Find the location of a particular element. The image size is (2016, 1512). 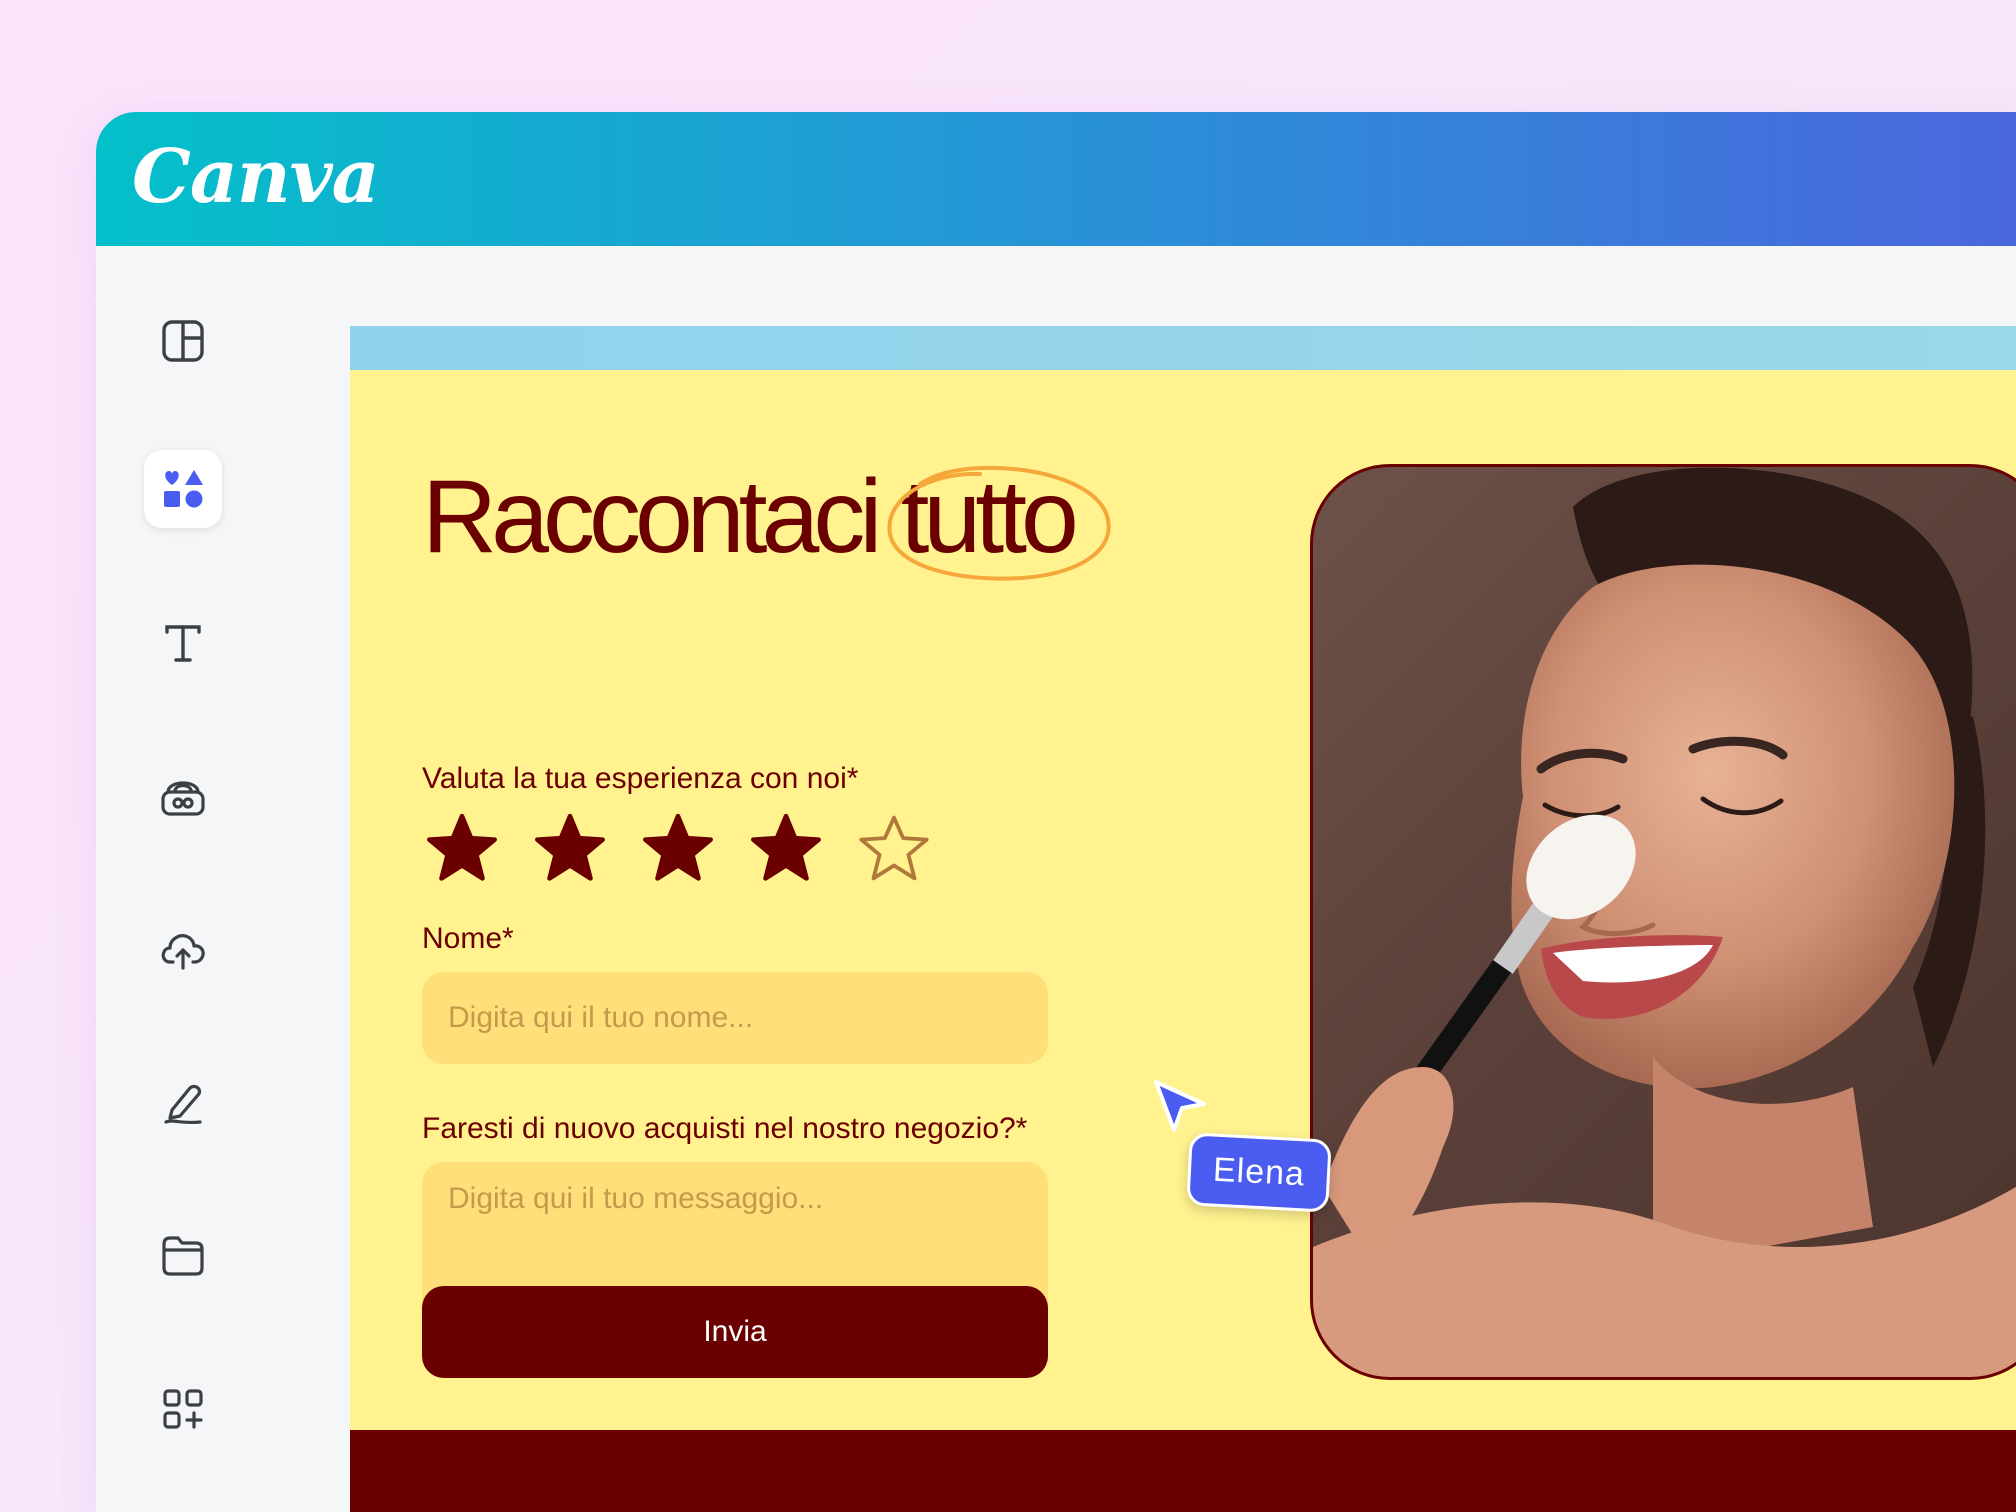

sidebar-item-text is located at coordinates (183, 643).